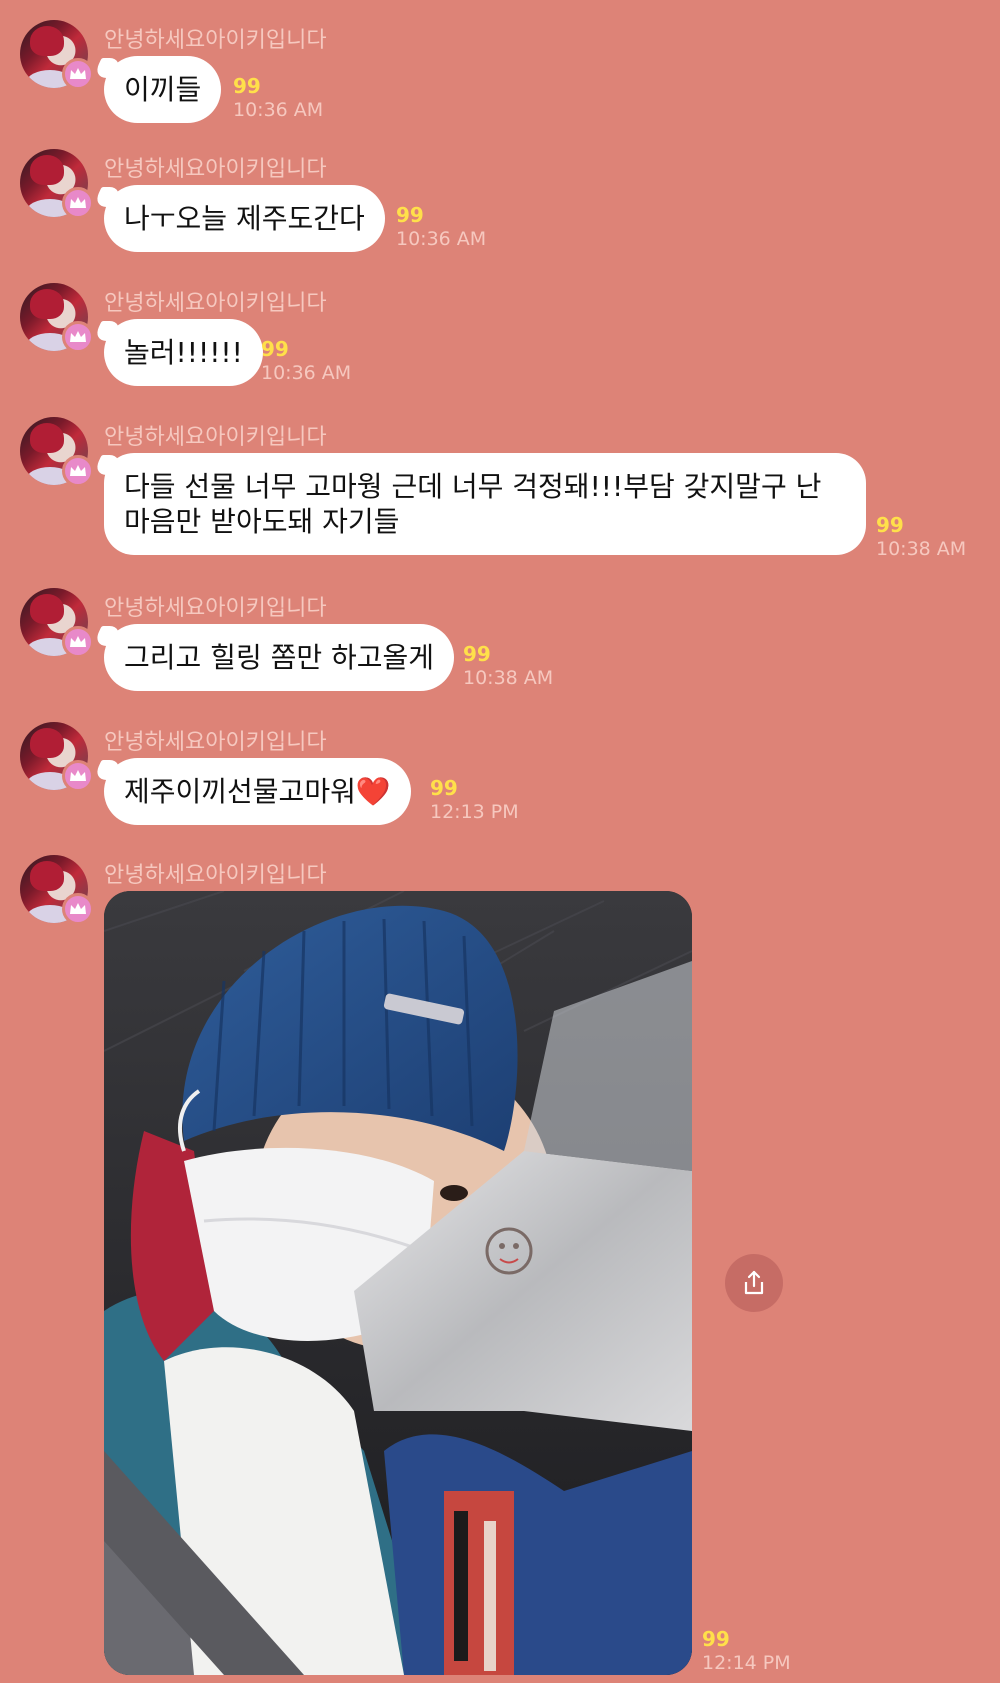 The height and width of the screenshot is (1683, 1000). I want to click on message-text: 나ㅜ오늘 제주도간다, so click(244, 218).